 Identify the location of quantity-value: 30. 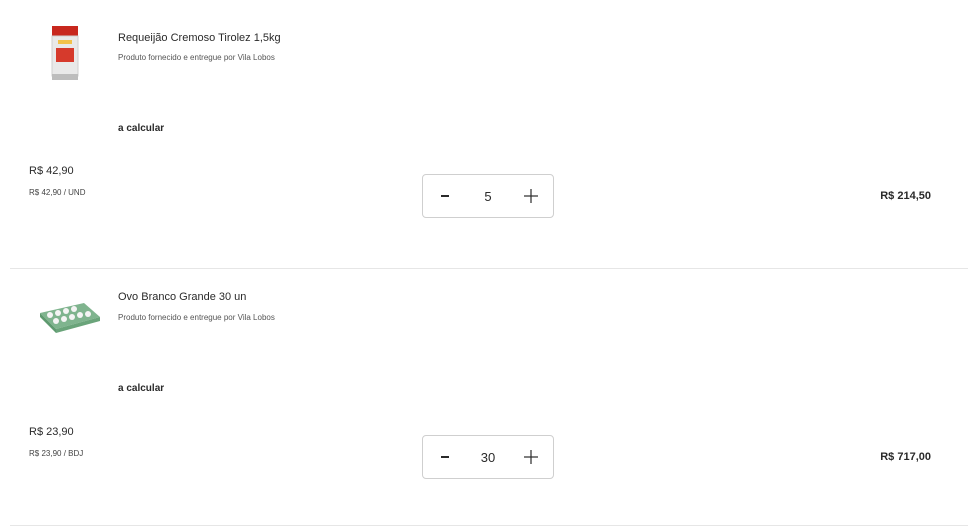
(488, 457).